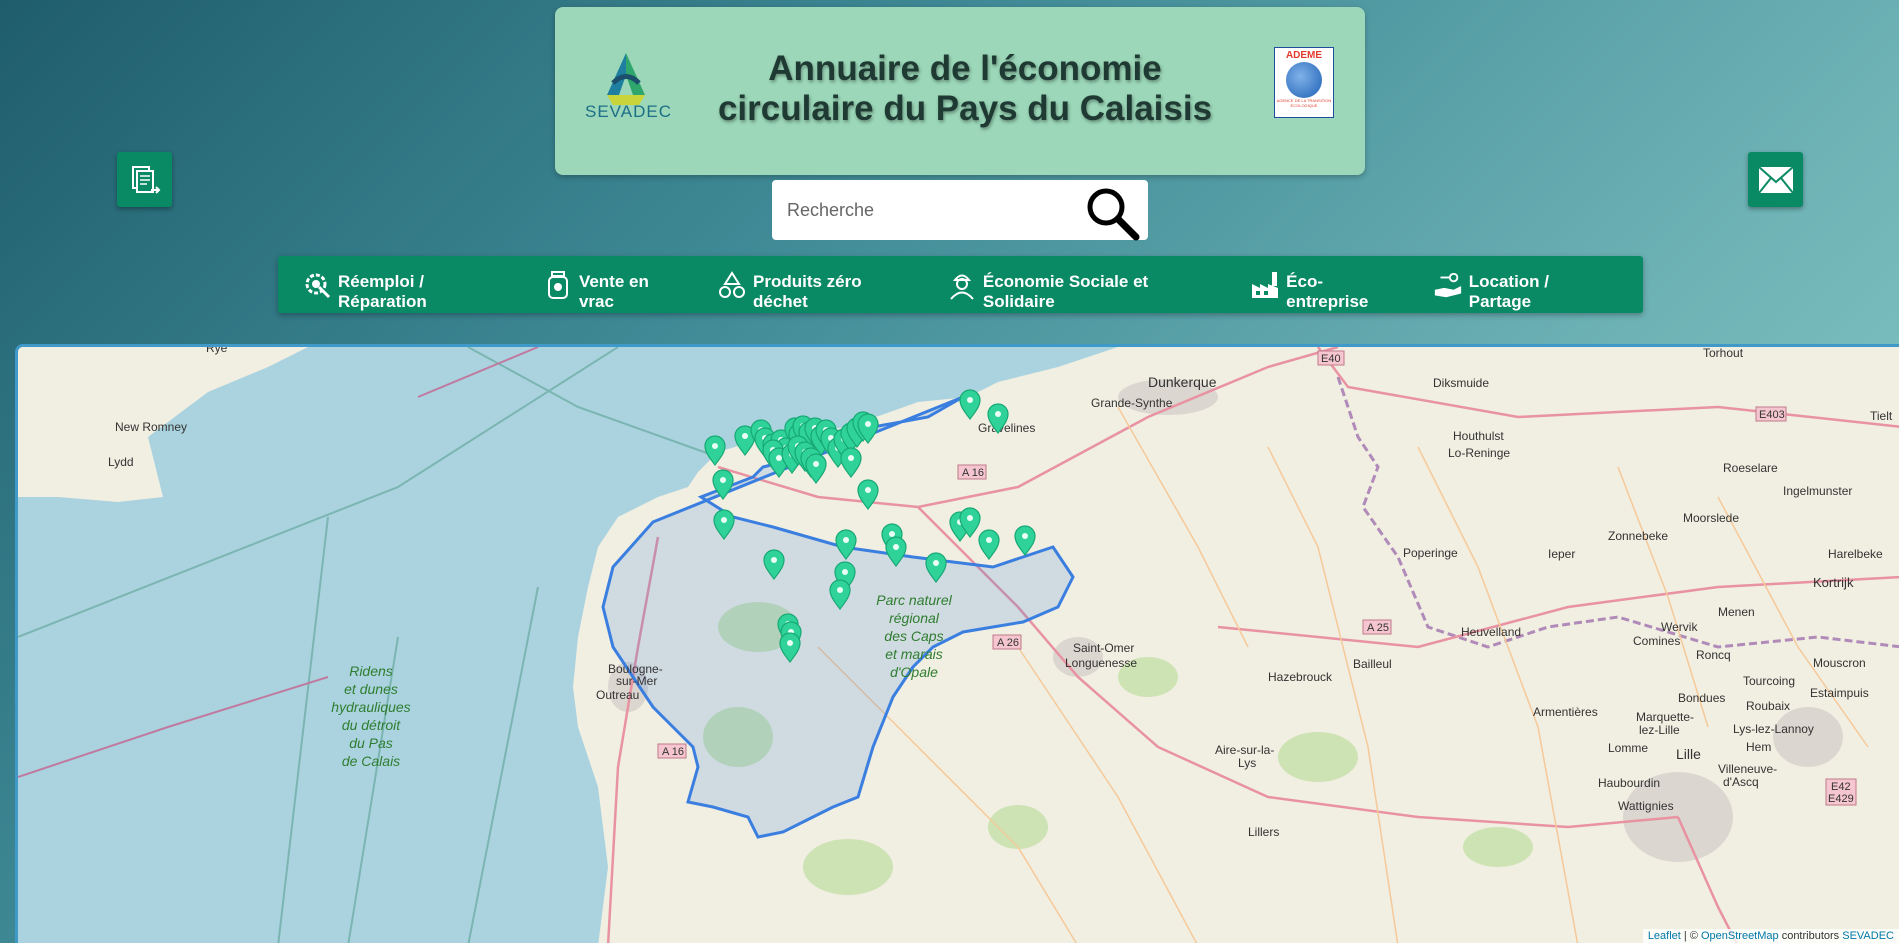  Describe the element at coordinates (613, 291) in the screenshot. I see `nav-label: Vente en vrac` at that location.